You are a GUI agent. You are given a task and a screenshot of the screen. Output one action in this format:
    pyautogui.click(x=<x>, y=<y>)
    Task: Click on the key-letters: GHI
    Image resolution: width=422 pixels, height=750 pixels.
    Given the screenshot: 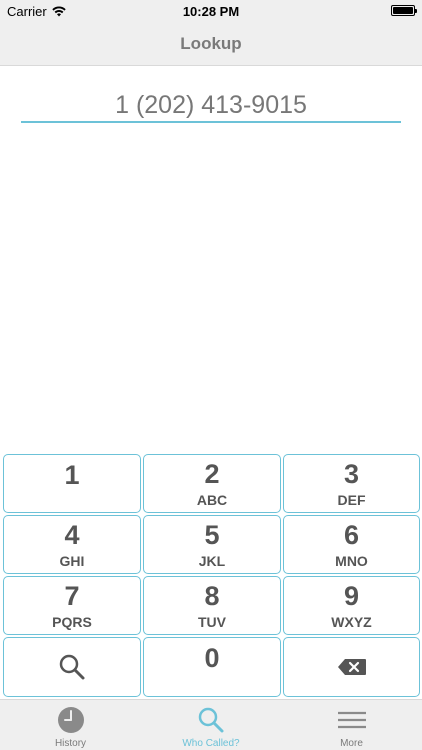 What is the action you would take?
    pyautogui.click(x=72, y=560)
    